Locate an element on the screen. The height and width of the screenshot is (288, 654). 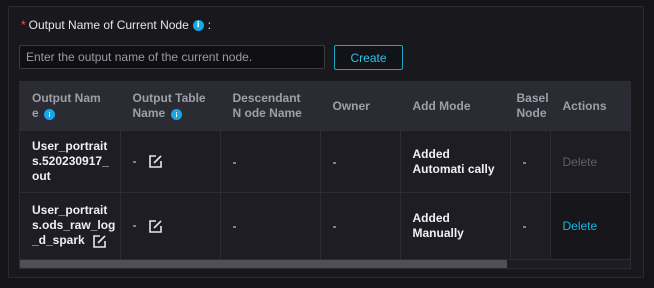
scrollbar-thumb is located at coordinates (263, 264).